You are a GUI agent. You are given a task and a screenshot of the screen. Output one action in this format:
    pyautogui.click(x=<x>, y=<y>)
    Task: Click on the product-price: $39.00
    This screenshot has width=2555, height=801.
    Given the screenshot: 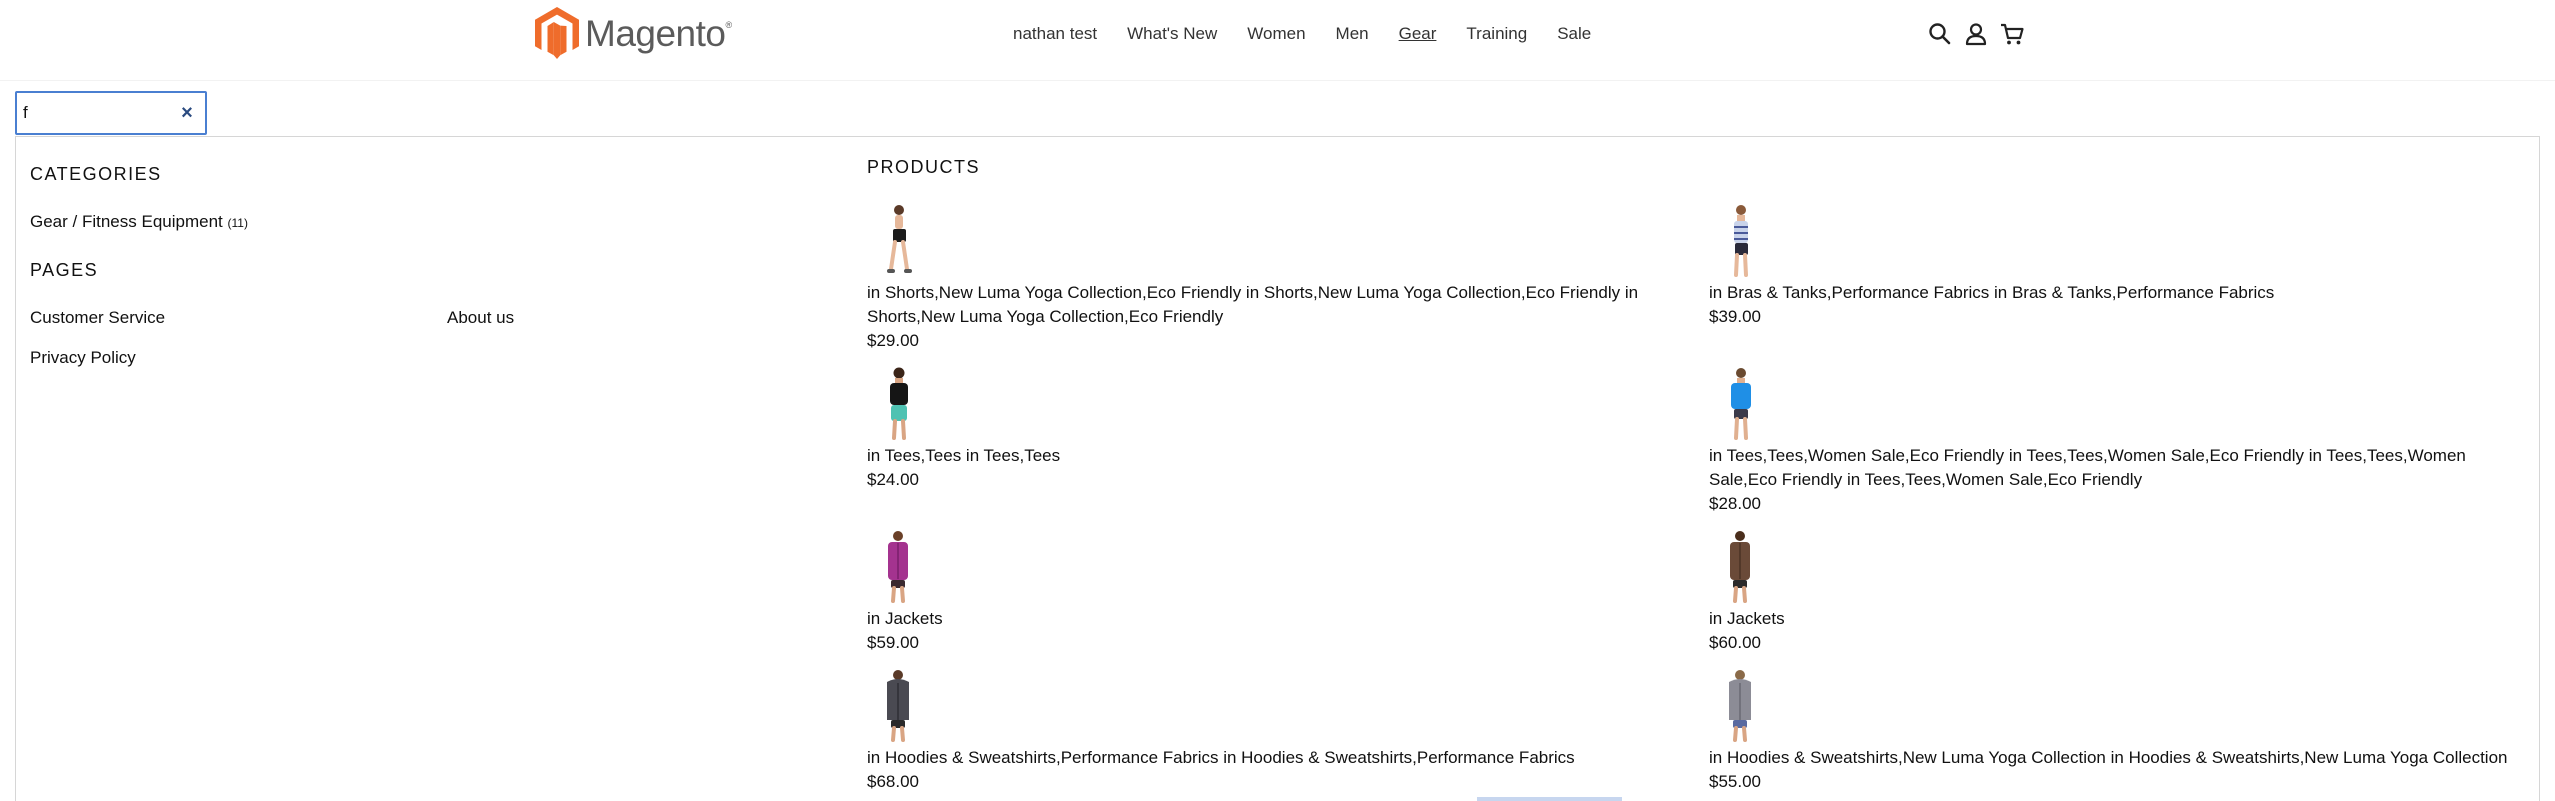 What is the action you would take?
    pyautogui.click(x=1735, y=316)
    